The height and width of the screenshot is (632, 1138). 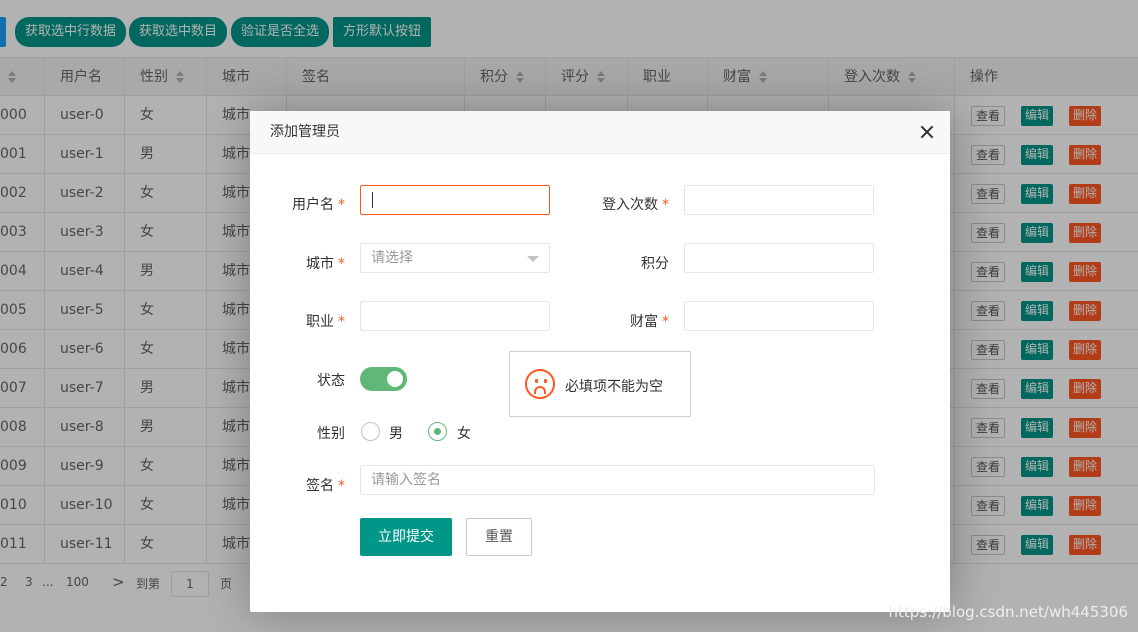 What do you see at coordinates (325, 322) in the screenshot?
I see `job-label: 职业 *` at bounding box center [325, 322].